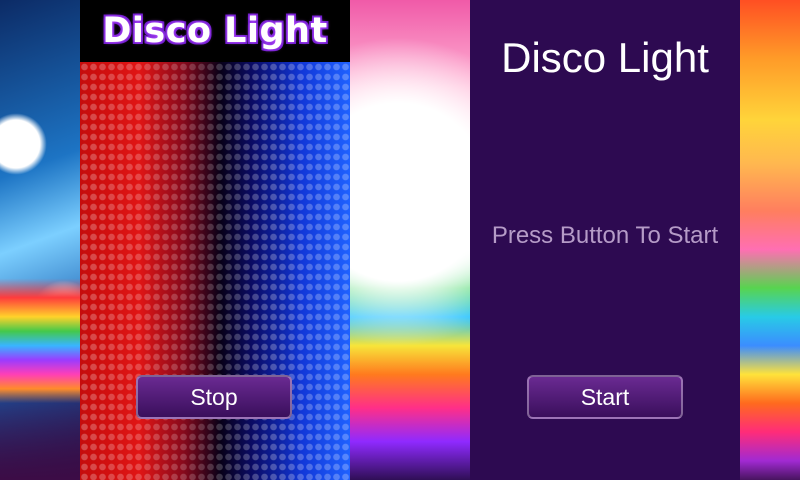  I want to click on running-title: Disco Light, so click(215, 31).